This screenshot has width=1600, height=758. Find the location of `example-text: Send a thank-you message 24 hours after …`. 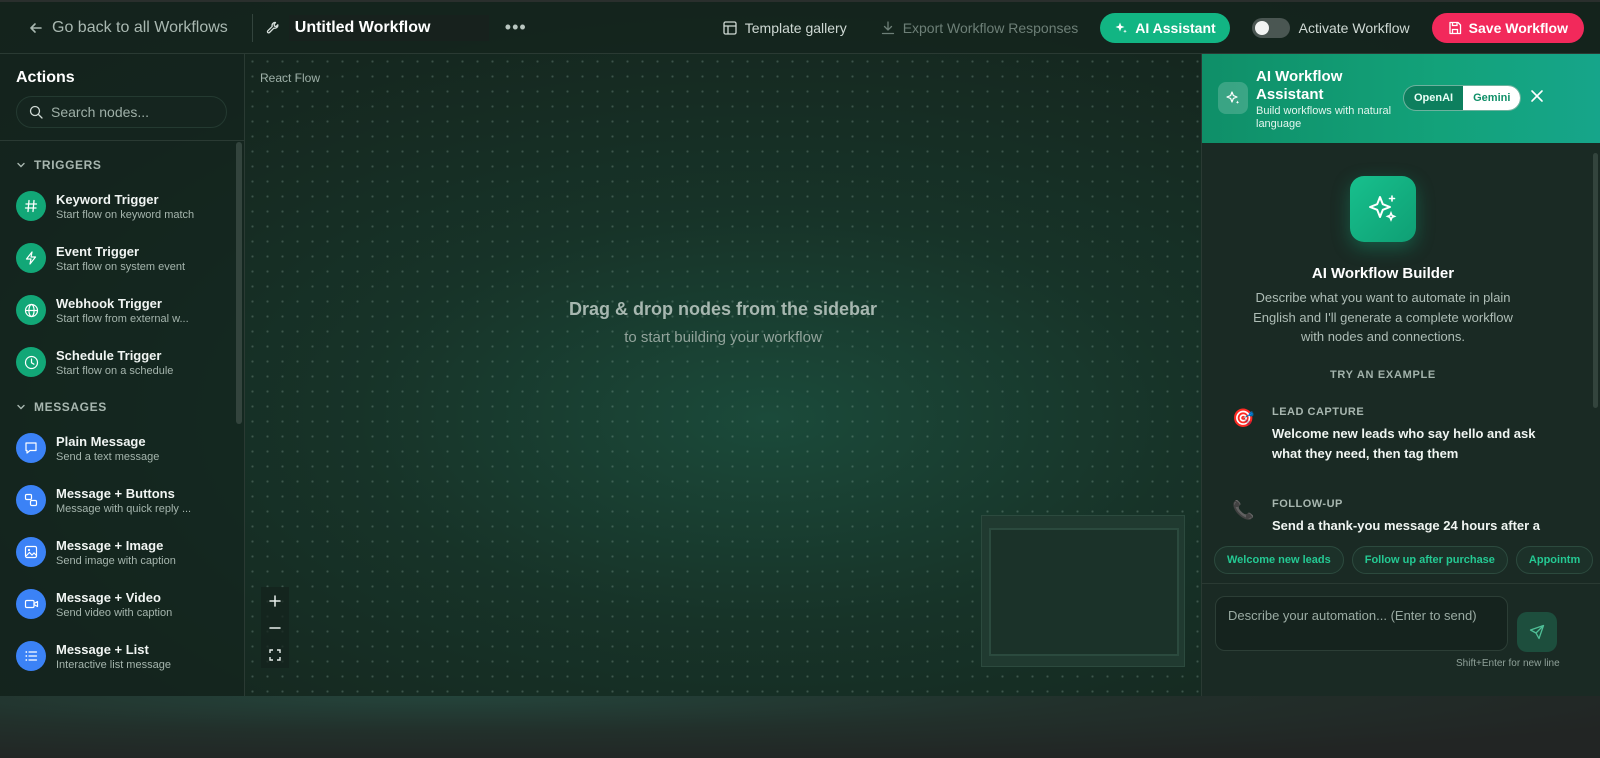

example-text: Send a thank-you message 24 hours after … is located at coordinates (1406, 525).